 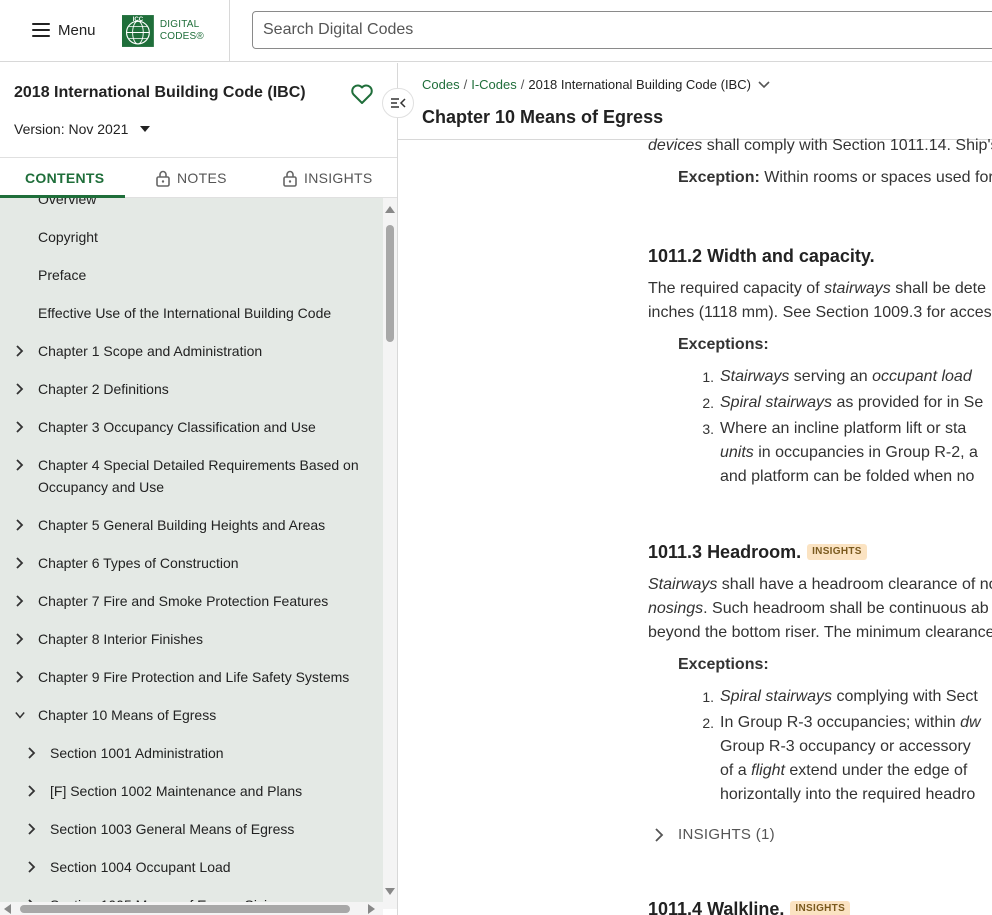 I want to click on version-selector: Version: Nov 2021, so click(x=82, y=129).